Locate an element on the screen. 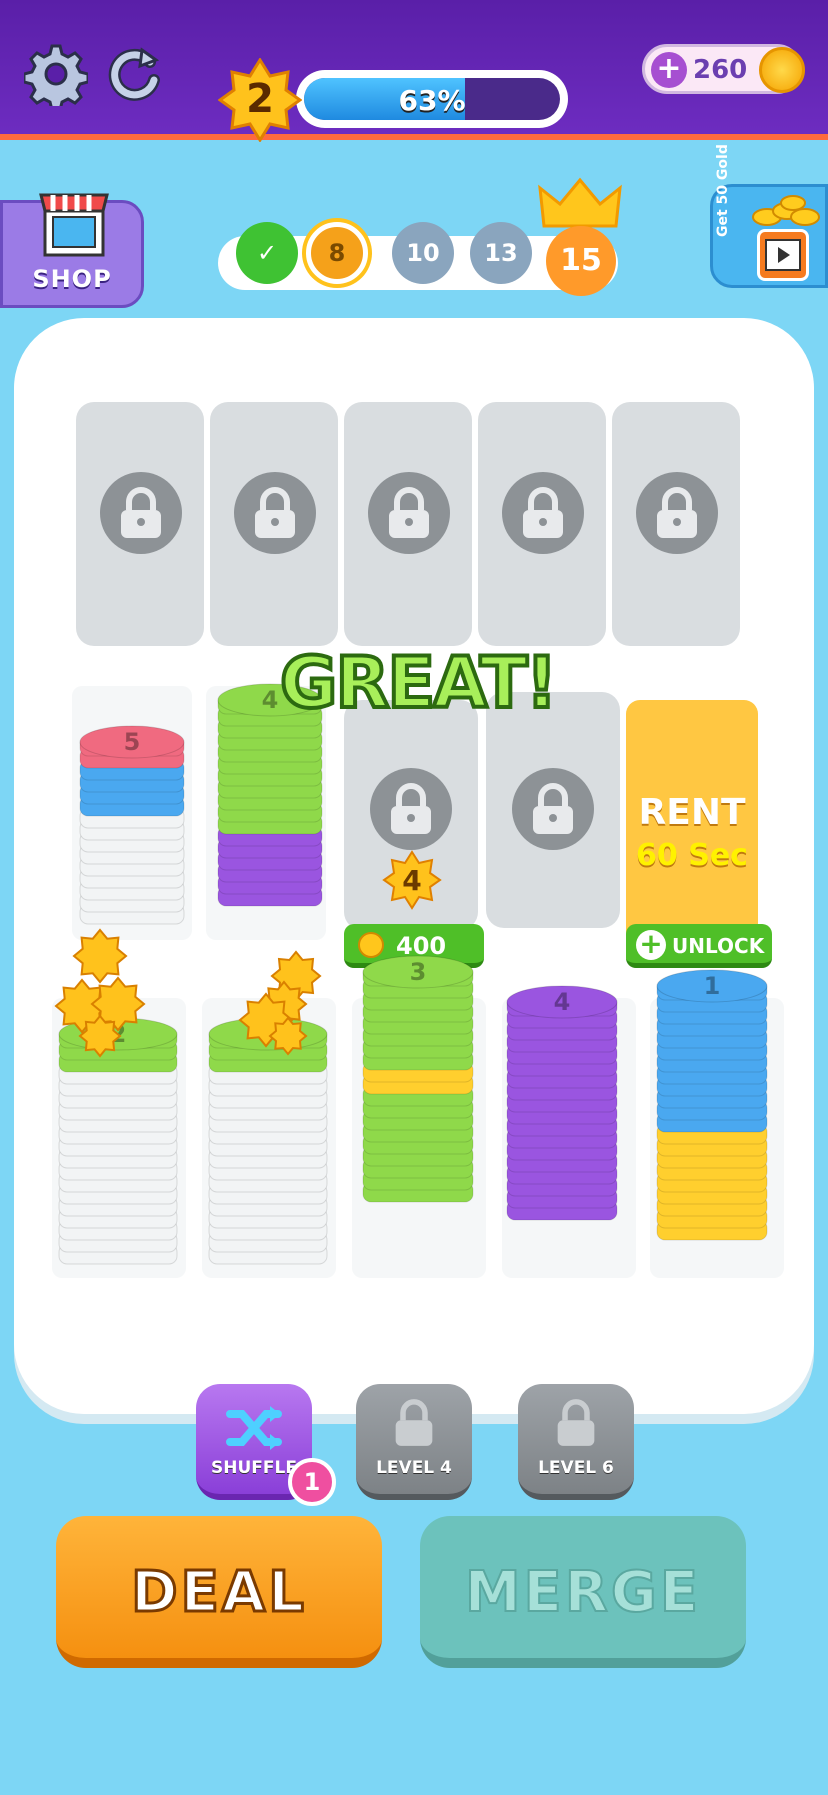 The width and height of the screenshot is (828, 1795). store-icon is located at coordinates (74, 225).